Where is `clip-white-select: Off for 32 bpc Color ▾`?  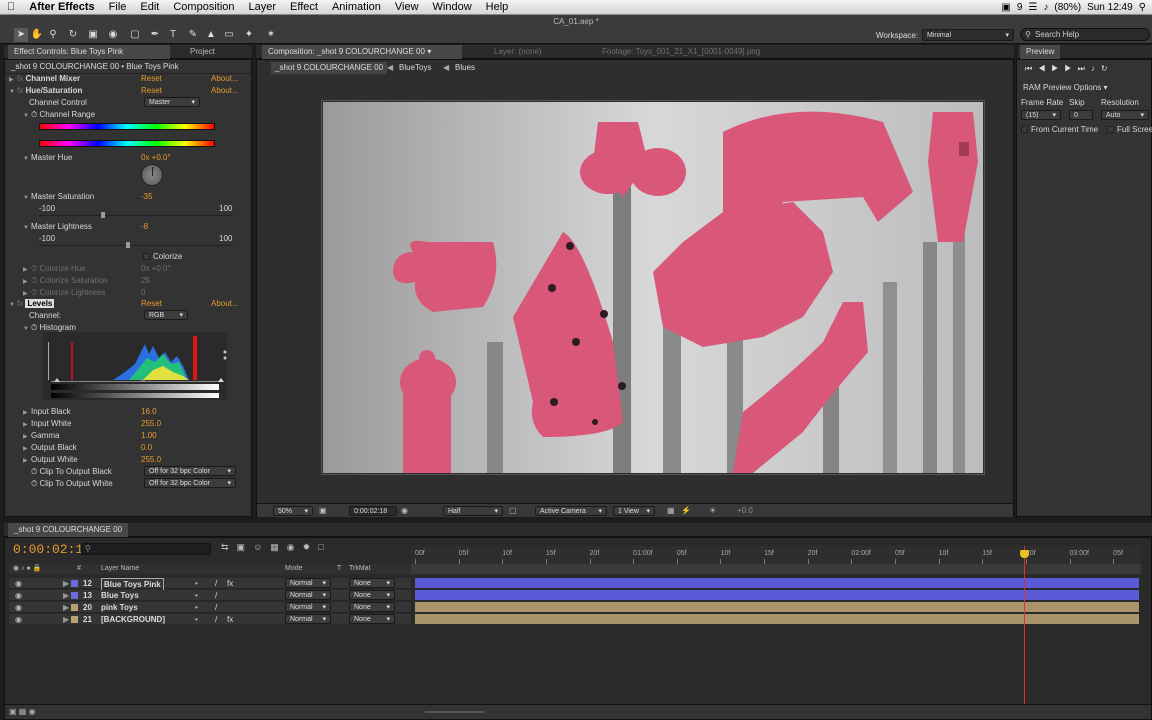
clip-white-select: Off for 32 bpc Color ▾ is located at coordinates (190, 483).